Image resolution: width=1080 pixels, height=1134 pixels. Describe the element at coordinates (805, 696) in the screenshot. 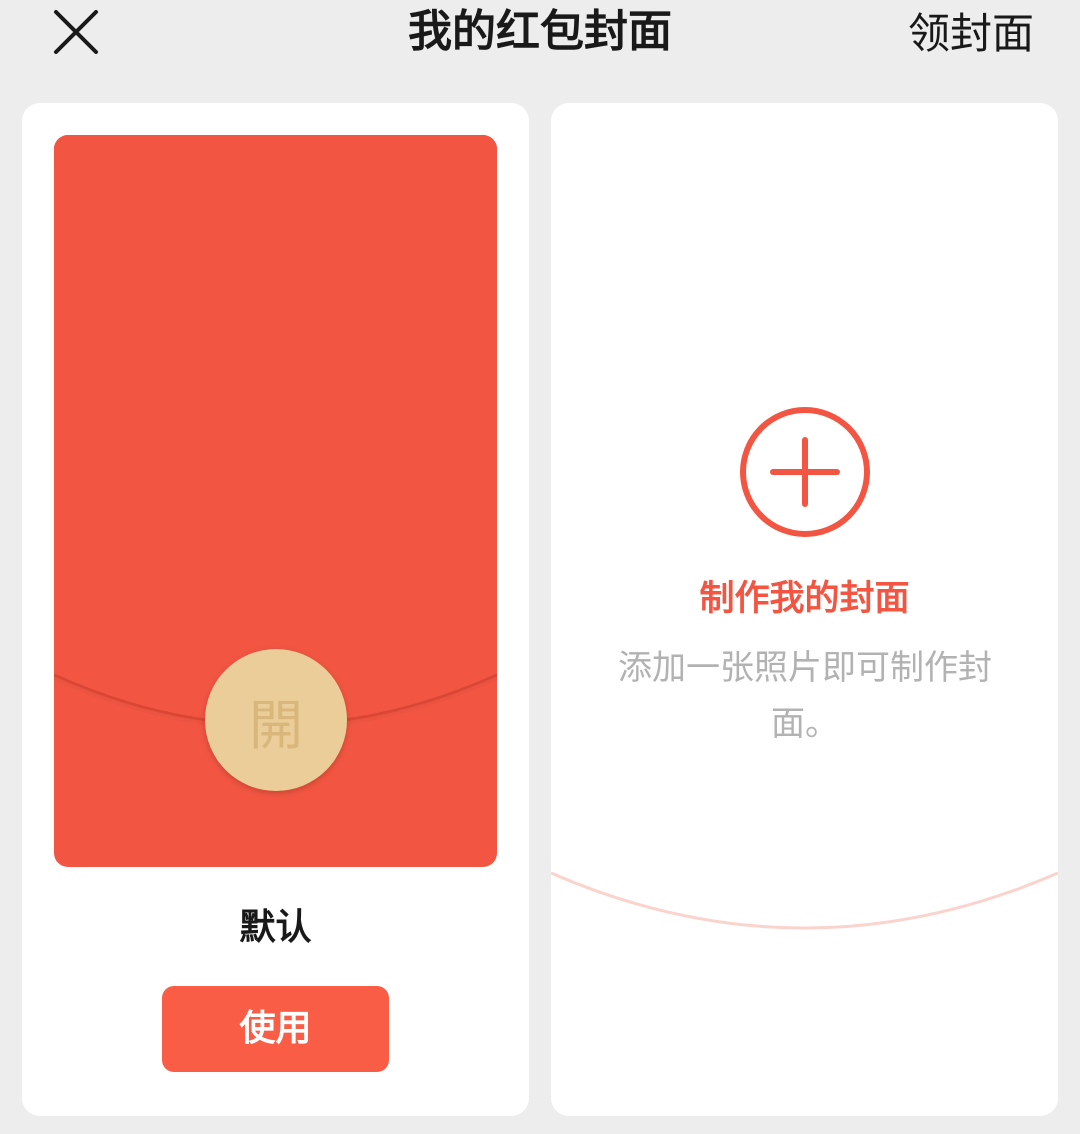

I see `make-cover-description: 添加一张照片即可制作封面。` at that location.